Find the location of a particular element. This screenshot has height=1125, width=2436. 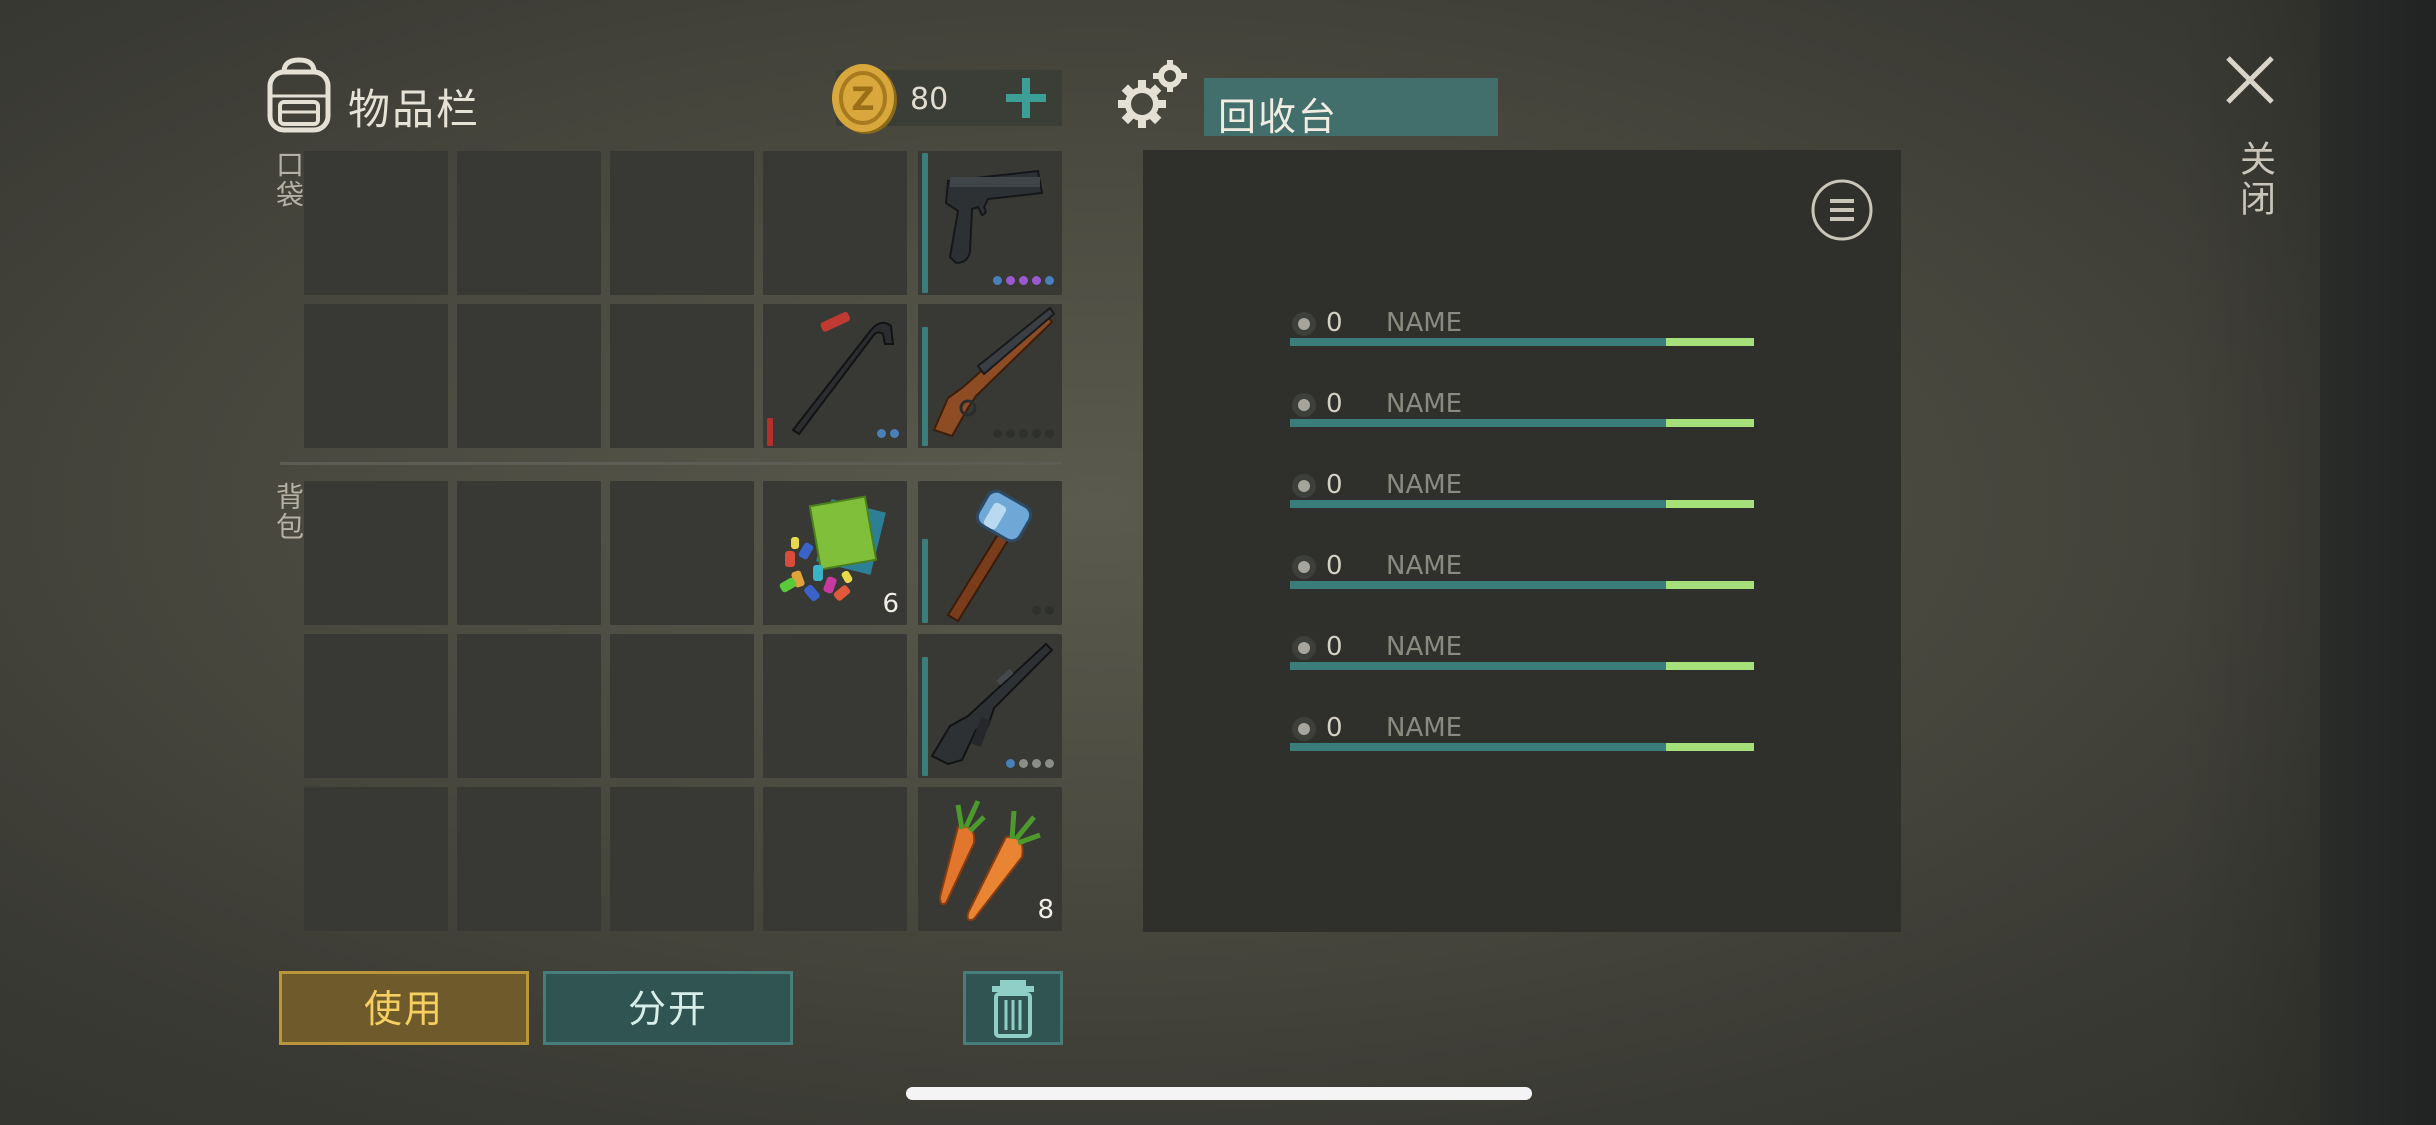

item-count: 8 is located at coordinates (1045, 910).